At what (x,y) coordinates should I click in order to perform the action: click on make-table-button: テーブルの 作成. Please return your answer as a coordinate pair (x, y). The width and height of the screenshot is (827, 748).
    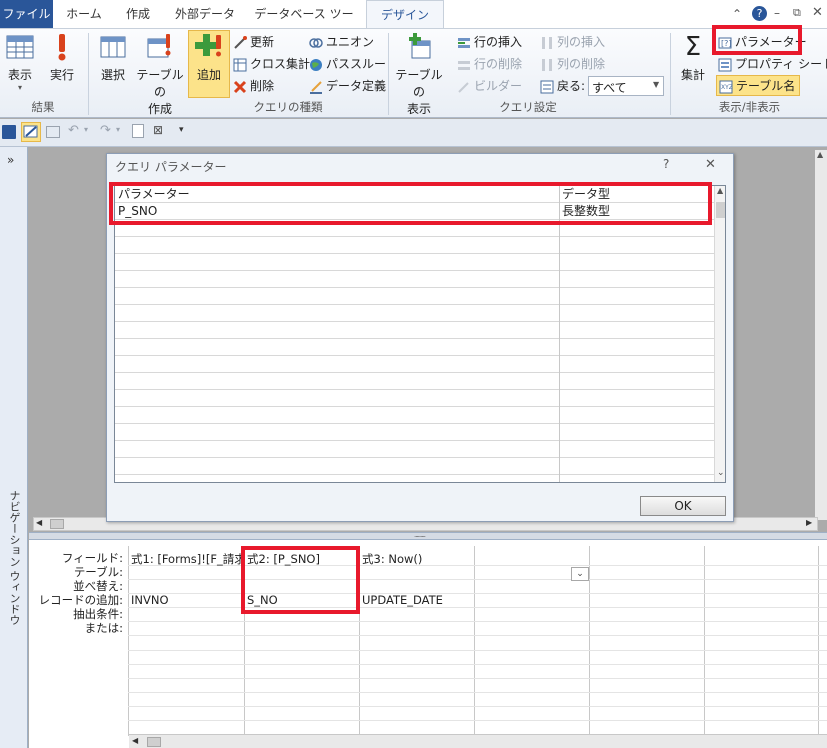
    Looking at the image, I should click on (160, 74).